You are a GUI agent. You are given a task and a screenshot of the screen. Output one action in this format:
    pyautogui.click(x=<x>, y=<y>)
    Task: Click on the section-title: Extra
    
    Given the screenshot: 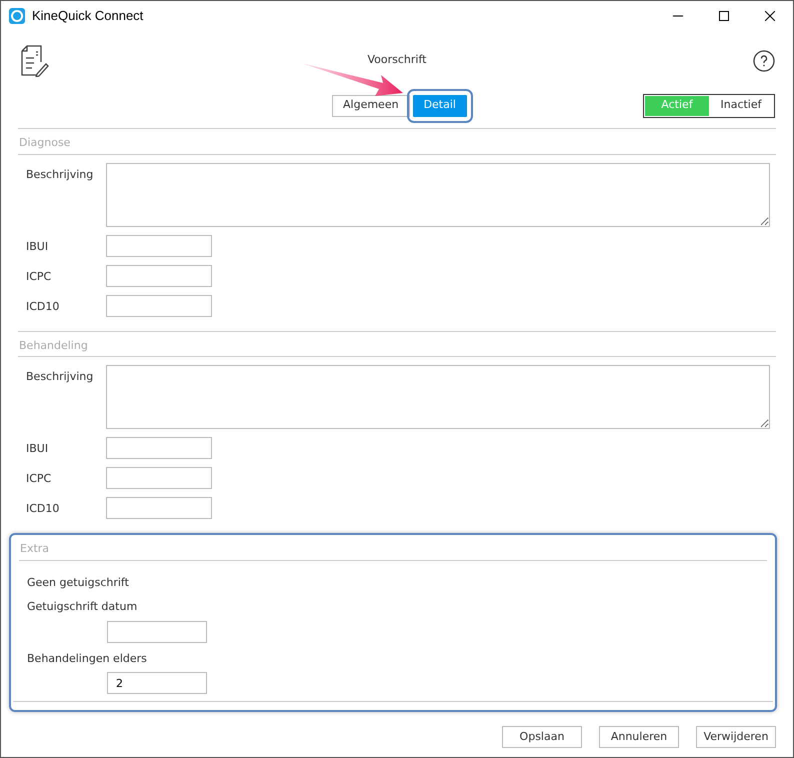 What is the action you would take?
    pyautogui.click(x=393, y=550)
    